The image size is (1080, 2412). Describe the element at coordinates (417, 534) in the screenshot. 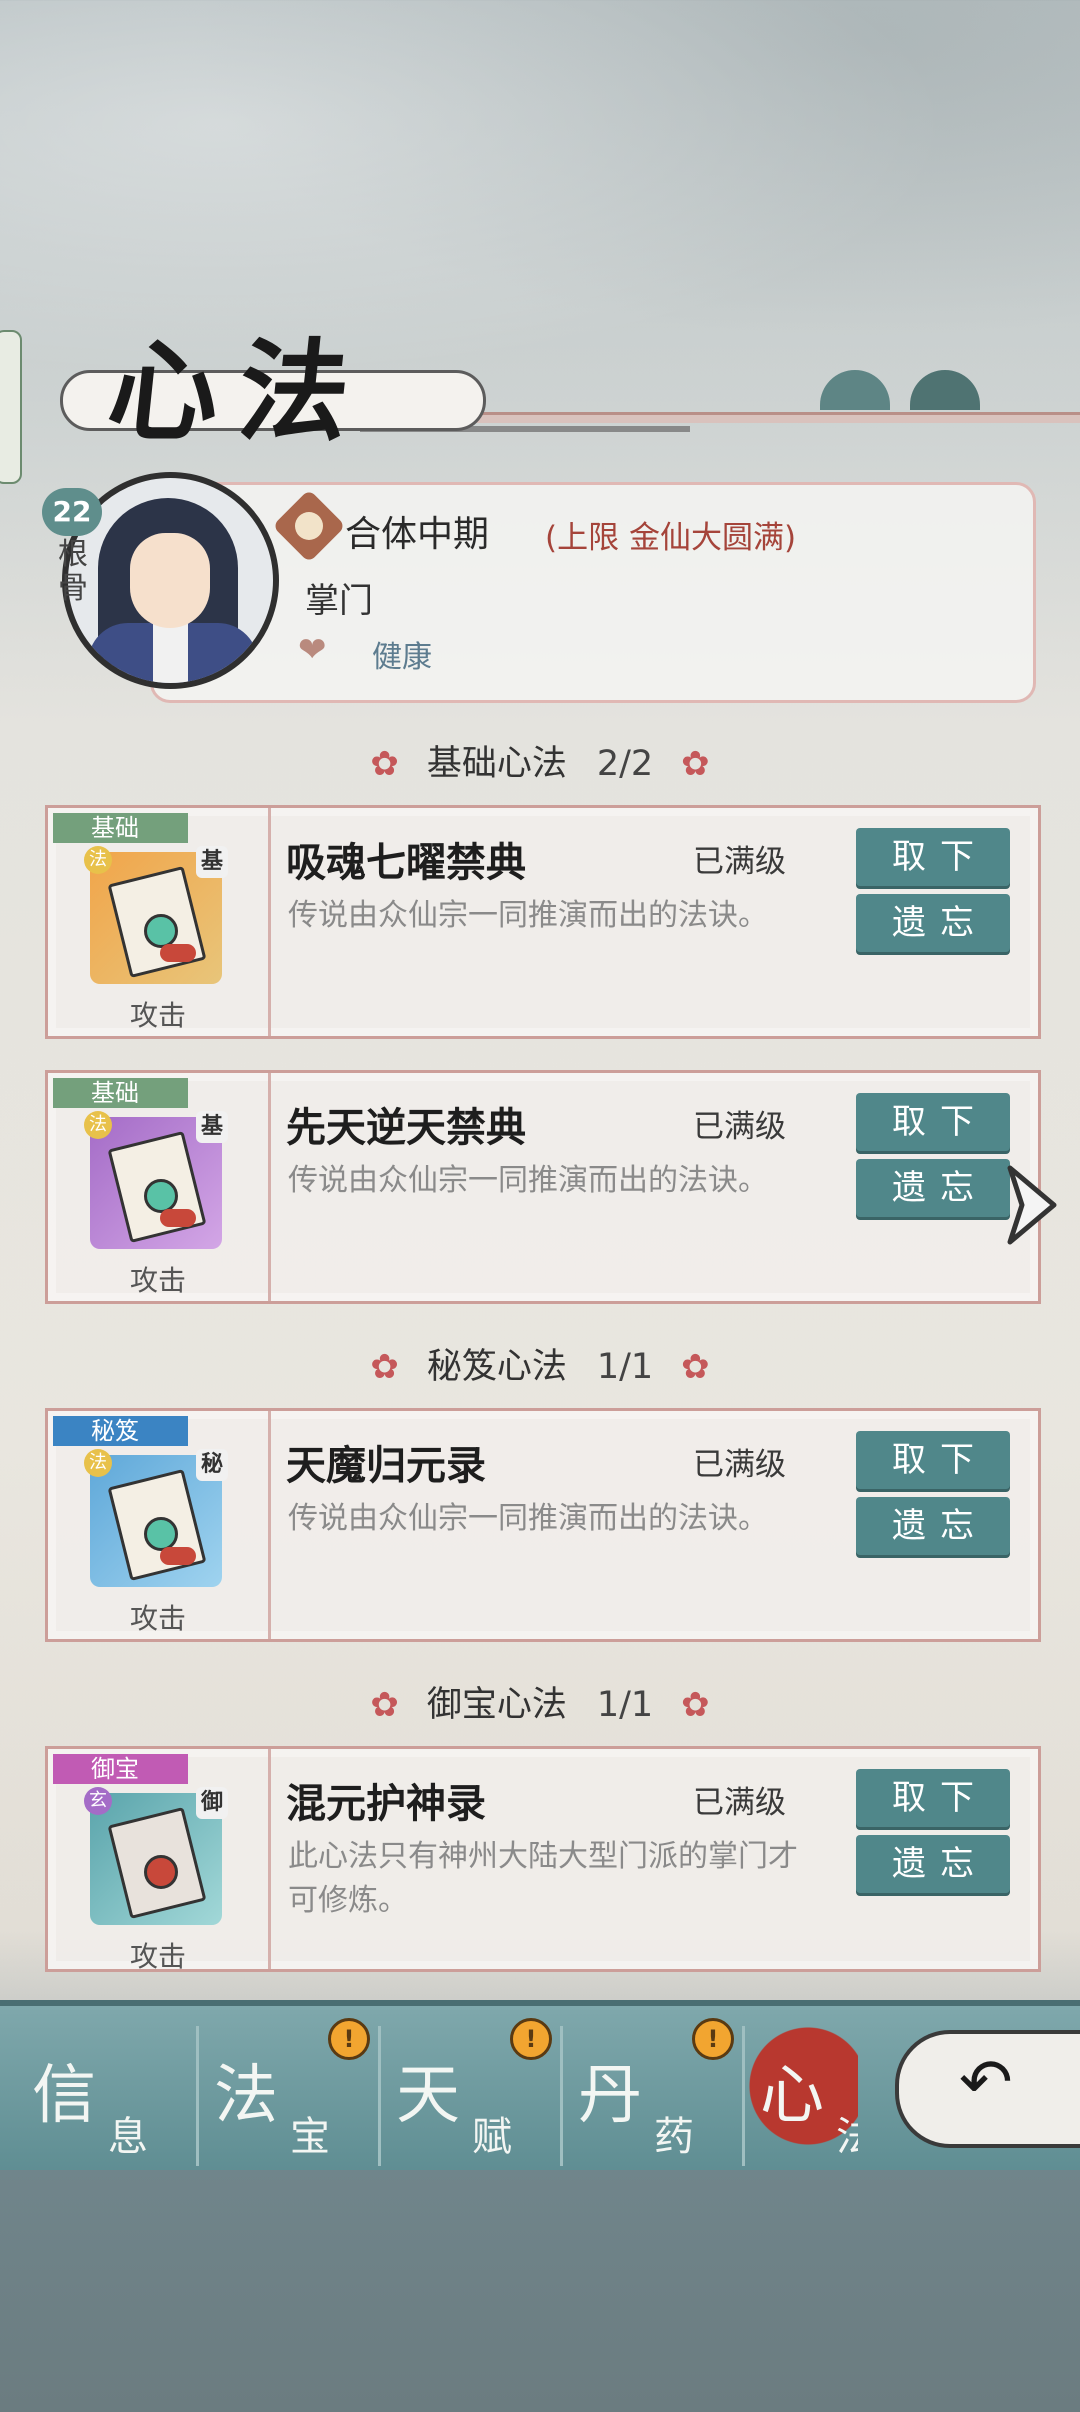

I see `realm-text: 合体中期` at that location.